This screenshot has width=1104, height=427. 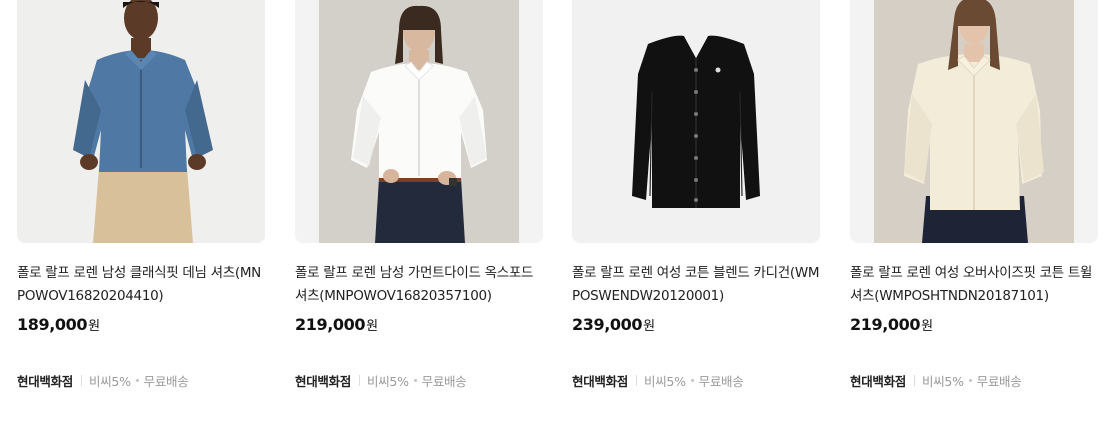 I want to click on product-price: 189,000원, so click(x=141, y=324).